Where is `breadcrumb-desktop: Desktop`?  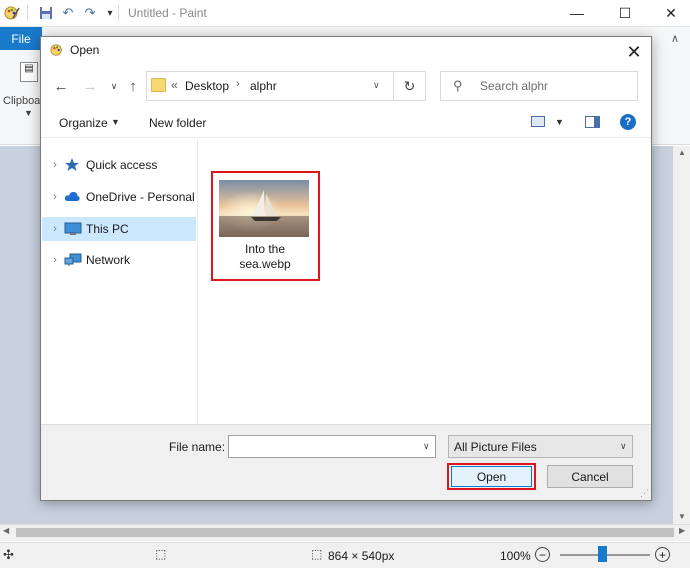 breadcrumb-desktop: Desktop is located at coordinates (207, 86).